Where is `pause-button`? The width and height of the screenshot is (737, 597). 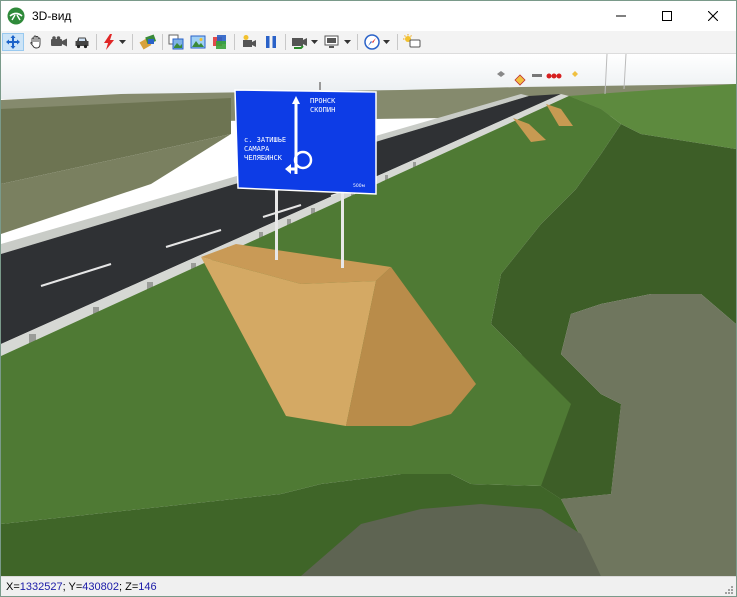 pause-button is located at coordinates (271, 42).